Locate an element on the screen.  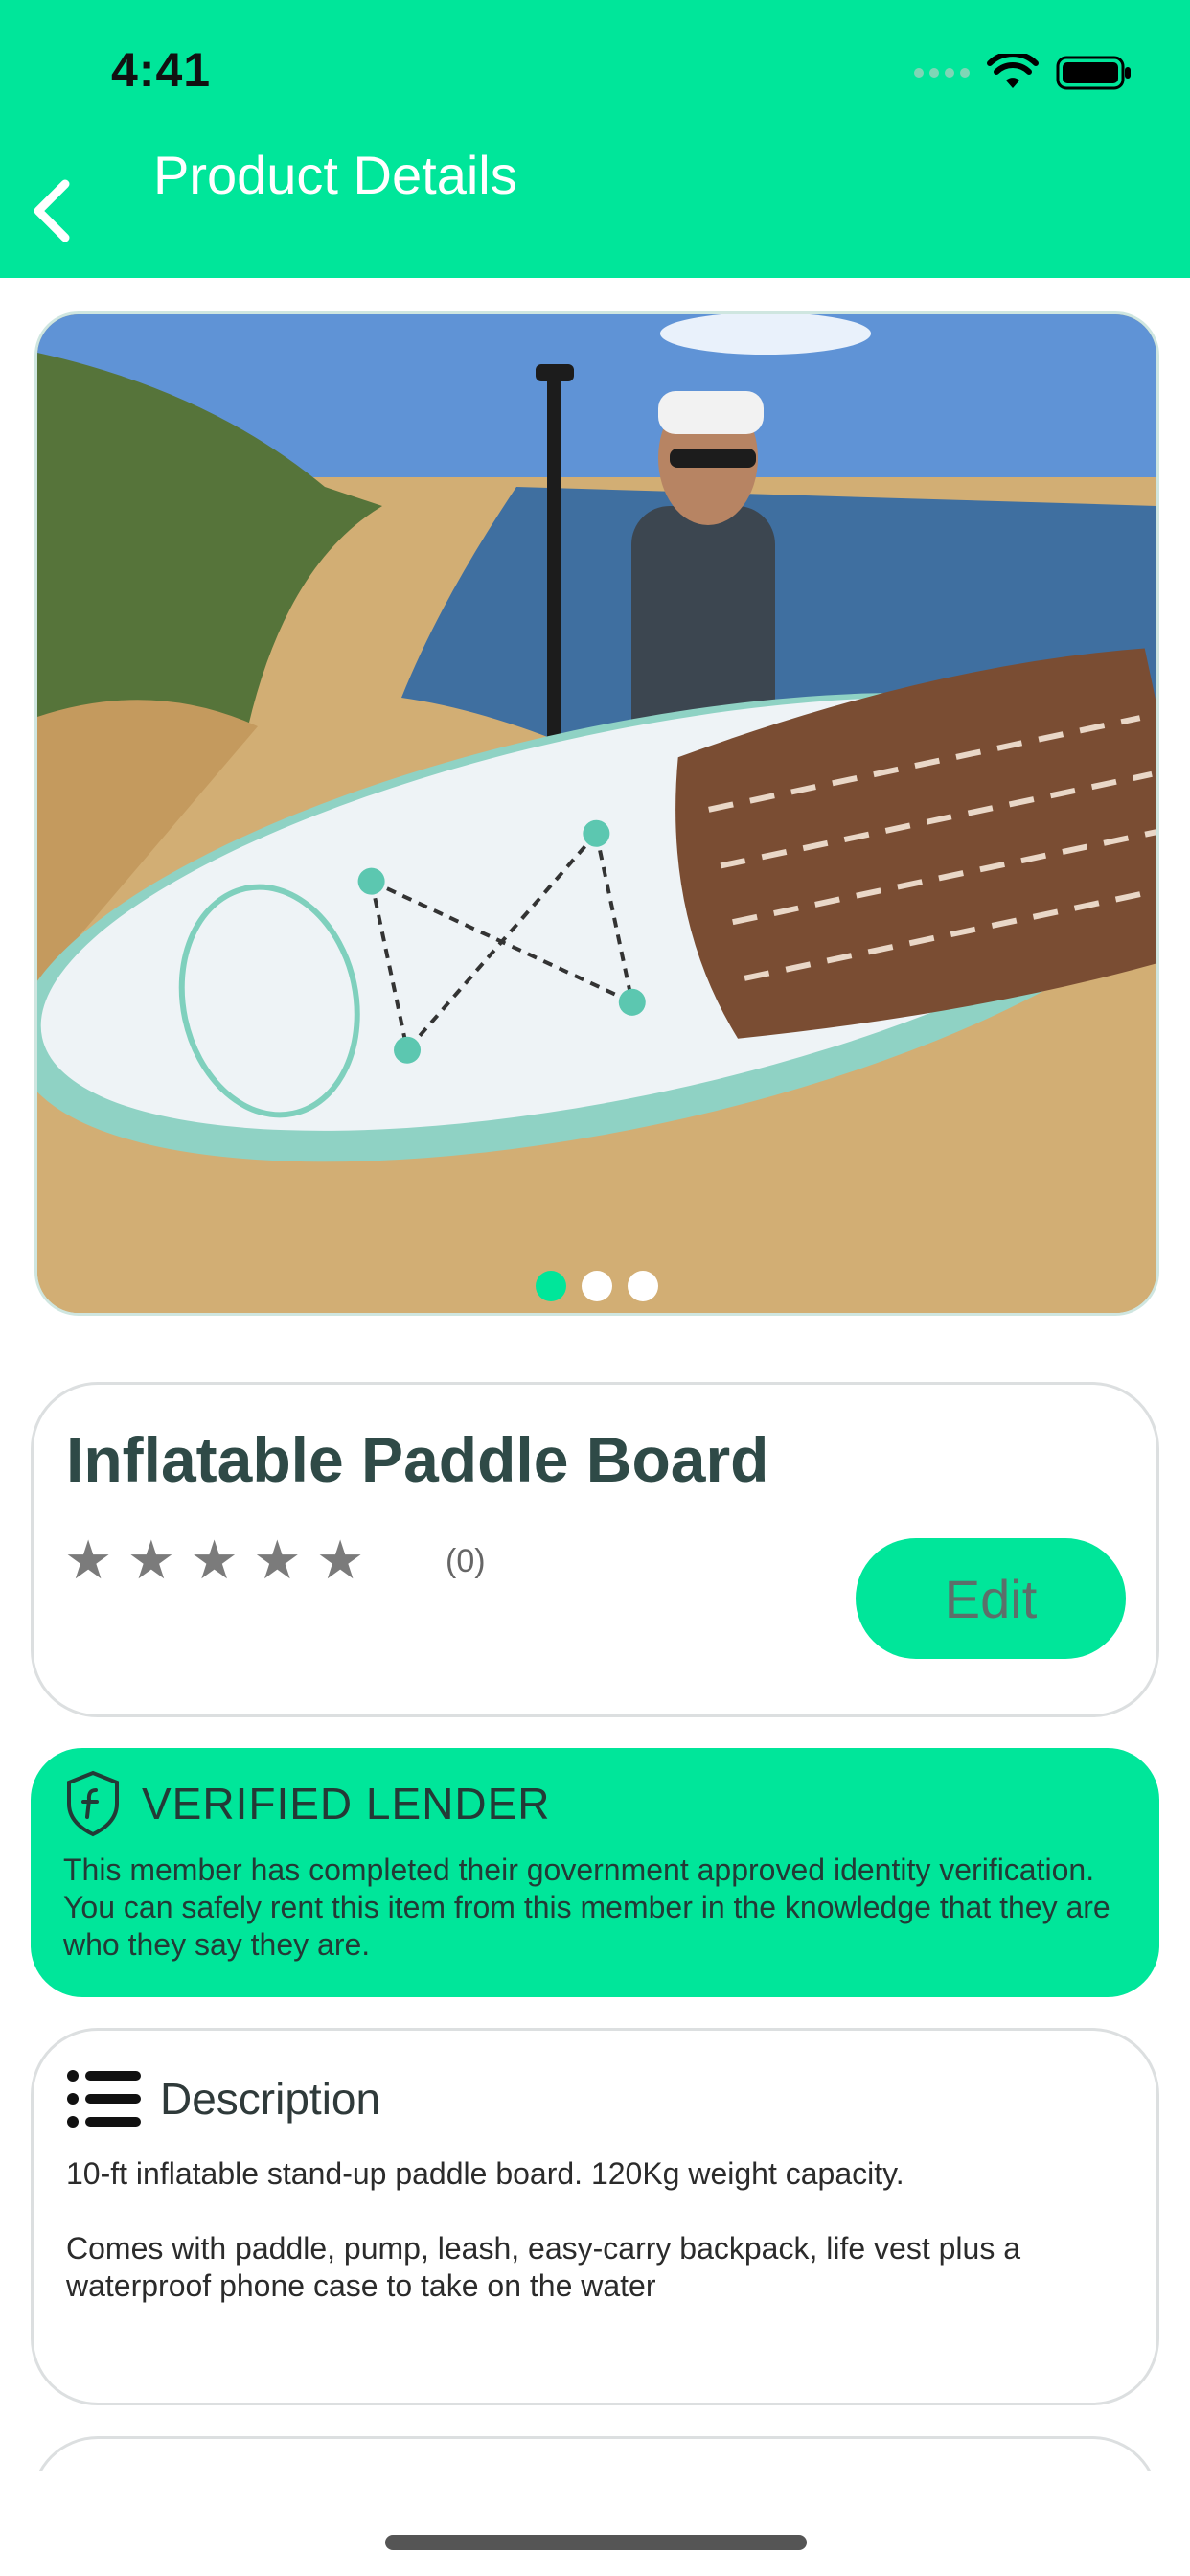
status-time: 4:41 is located at coordinates (162, 70).